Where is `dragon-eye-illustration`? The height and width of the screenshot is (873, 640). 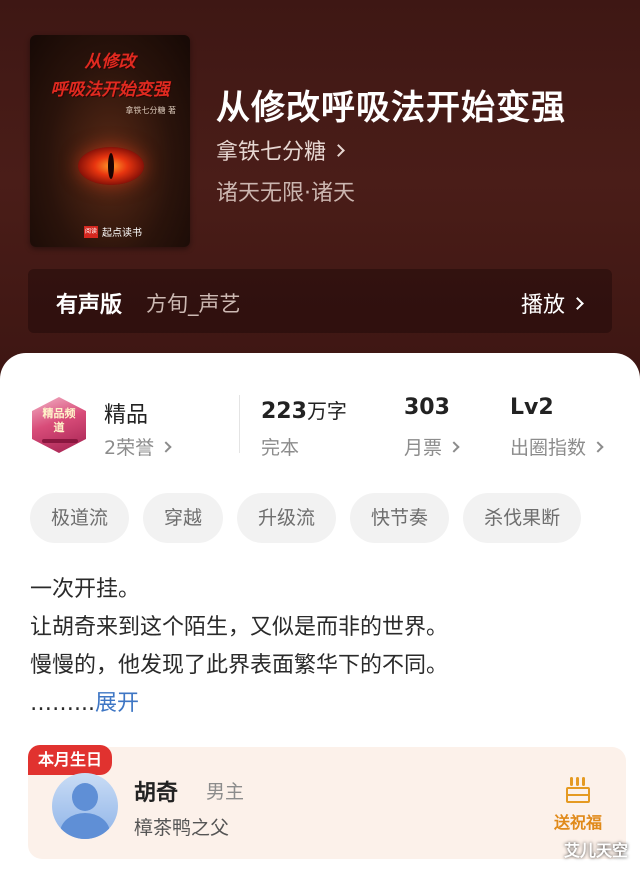 dragon-eye-illustration is located at coordinates (111, 166).